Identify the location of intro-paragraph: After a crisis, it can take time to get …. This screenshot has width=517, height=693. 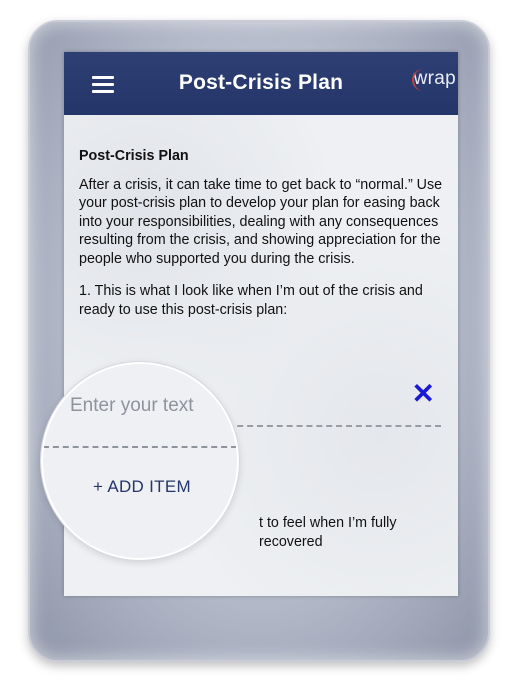
(261, 221).